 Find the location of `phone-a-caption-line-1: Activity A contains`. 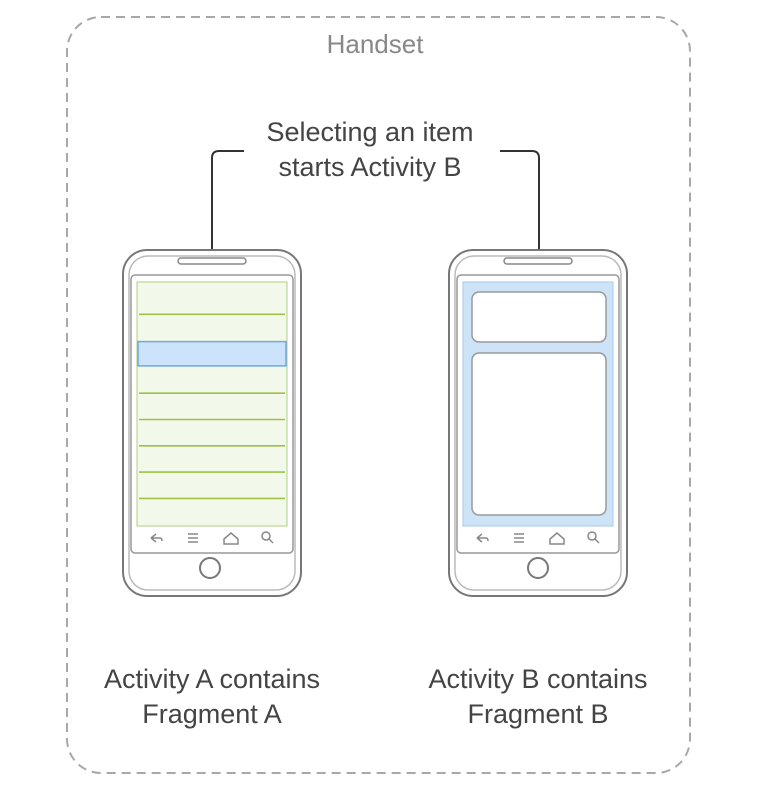

phone-a-caption-line-1: Activity A contains is located at coordinates (212, 679).